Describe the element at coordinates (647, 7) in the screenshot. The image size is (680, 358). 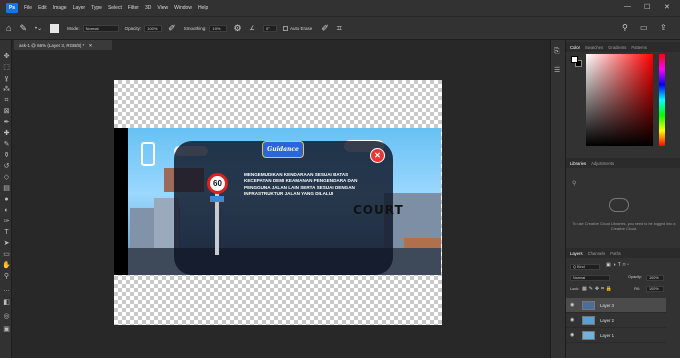
I see `maximize-button: ☐` at that location.